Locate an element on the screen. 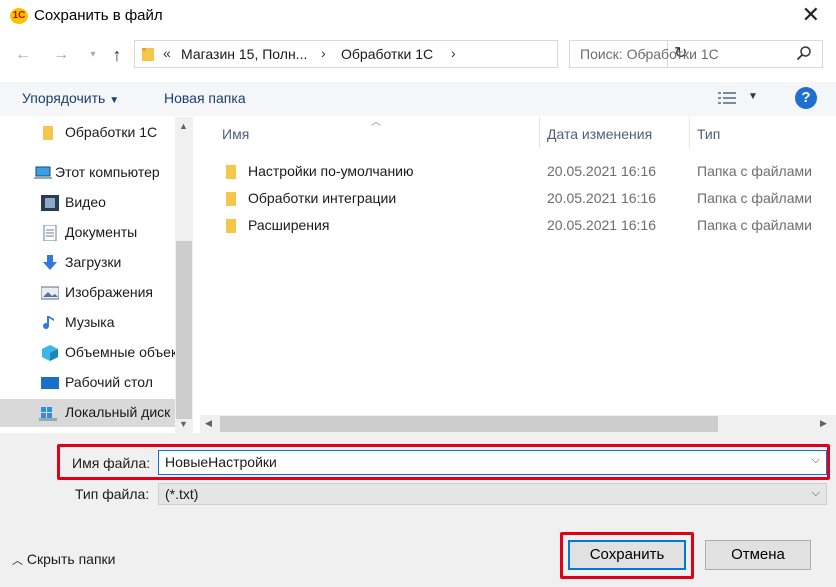 The image size is (836, 587). filetype-value: (*.txt) is located at coordinates (182, 494).